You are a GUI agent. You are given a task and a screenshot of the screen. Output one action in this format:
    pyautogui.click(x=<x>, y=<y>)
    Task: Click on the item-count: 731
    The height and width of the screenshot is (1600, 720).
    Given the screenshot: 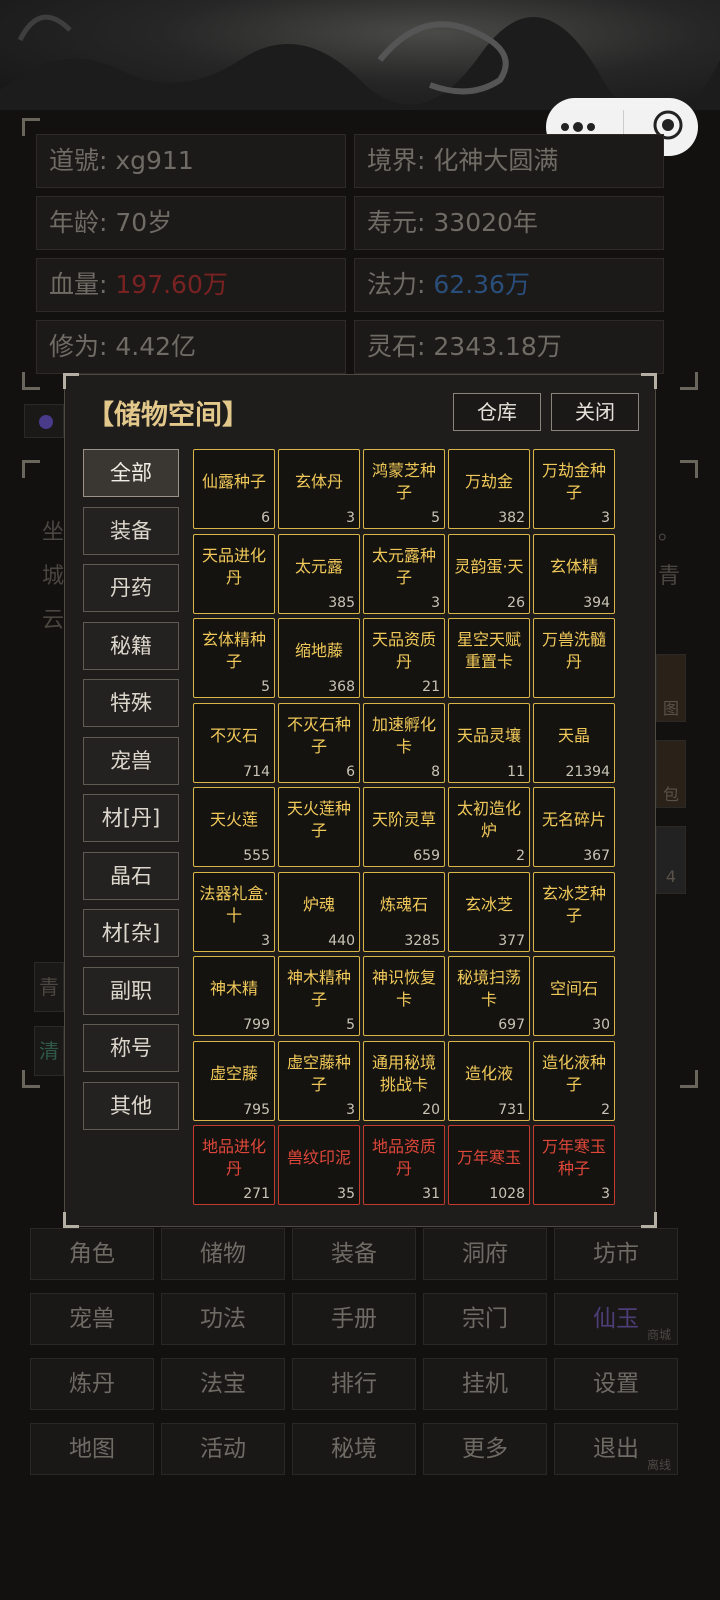 What is the action you would take?
    pyautogui.click(x=511, y=1109)
    